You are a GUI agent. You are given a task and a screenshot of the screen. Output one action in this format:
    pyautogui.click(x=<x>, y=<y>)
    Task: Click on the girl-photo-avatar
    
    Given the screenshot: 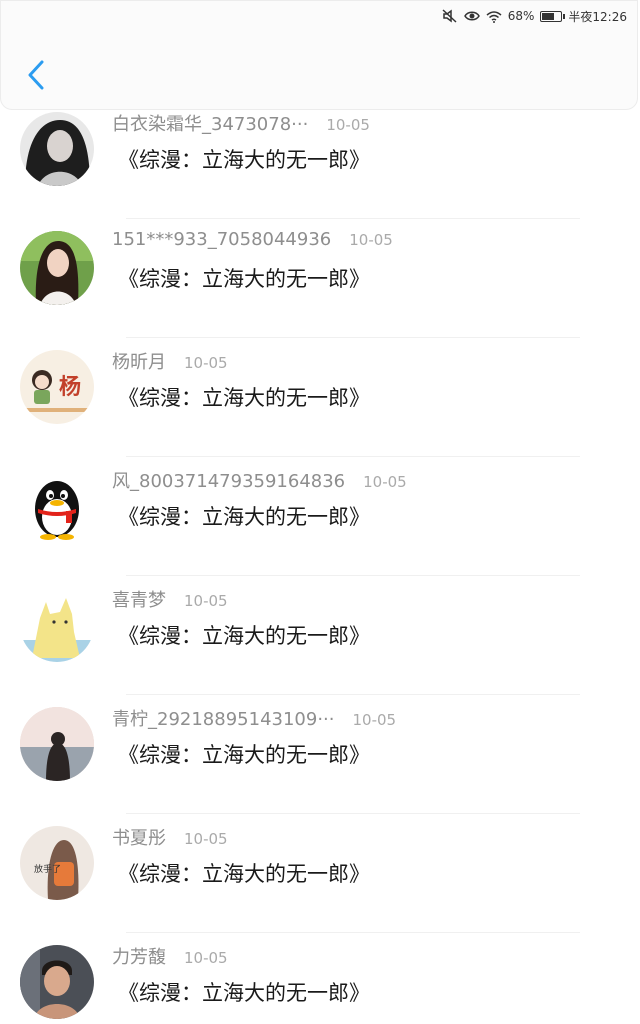 What is the action you would take?
    pyautogui.click(x=57, y=268)
    